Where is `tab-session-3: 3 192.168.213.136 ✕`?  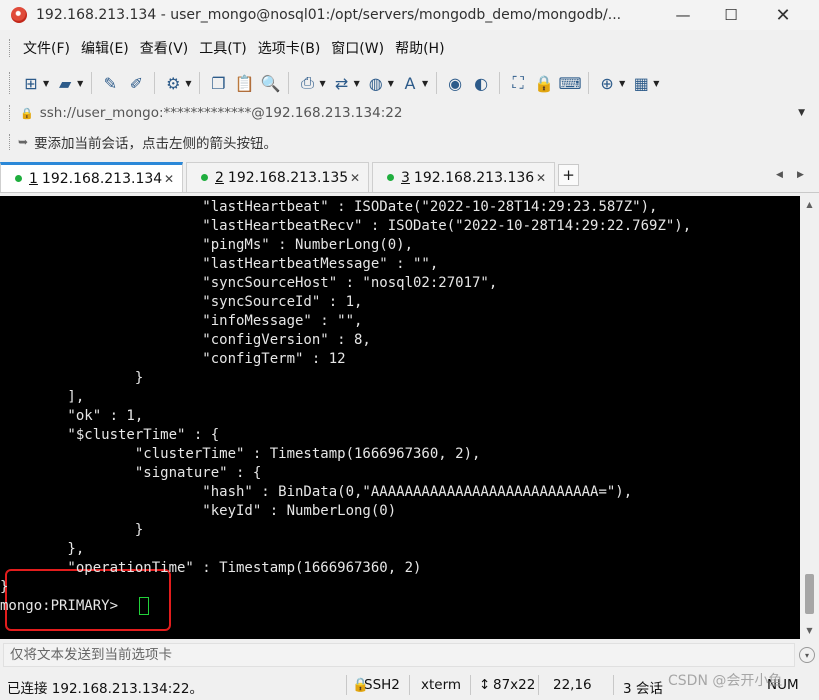 tab-session-3: 3 192.168.213.136 ✕ is located at coordinates (463, 177).